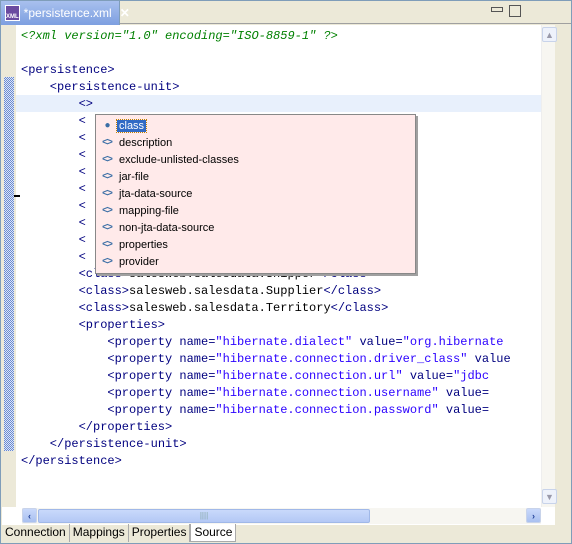 This screenshot has height=544, width=572. What do you see at coordinates (549, 34) in the screenshot?
I see `scroll-up-button: ▲` at bounding box center [549, 34].